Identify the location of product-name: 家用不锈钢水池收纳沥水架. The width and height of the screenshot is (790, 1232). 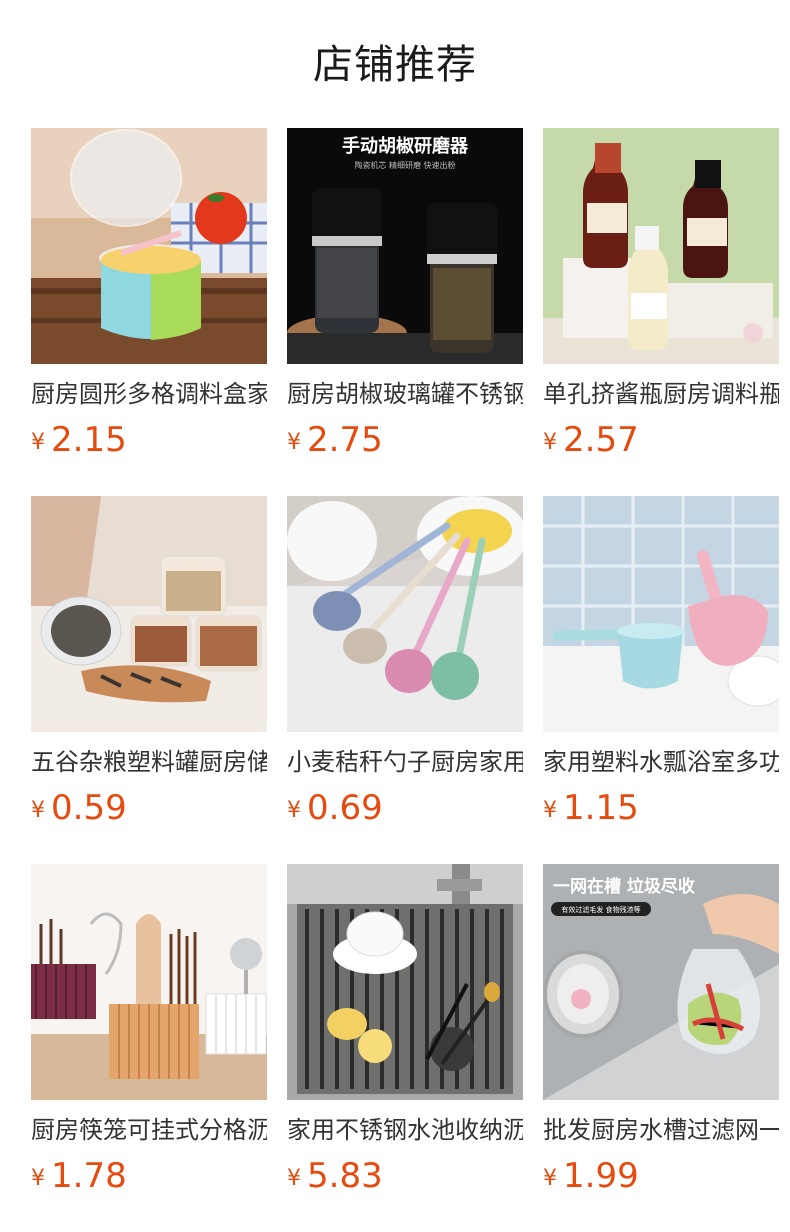
(405, 1130).